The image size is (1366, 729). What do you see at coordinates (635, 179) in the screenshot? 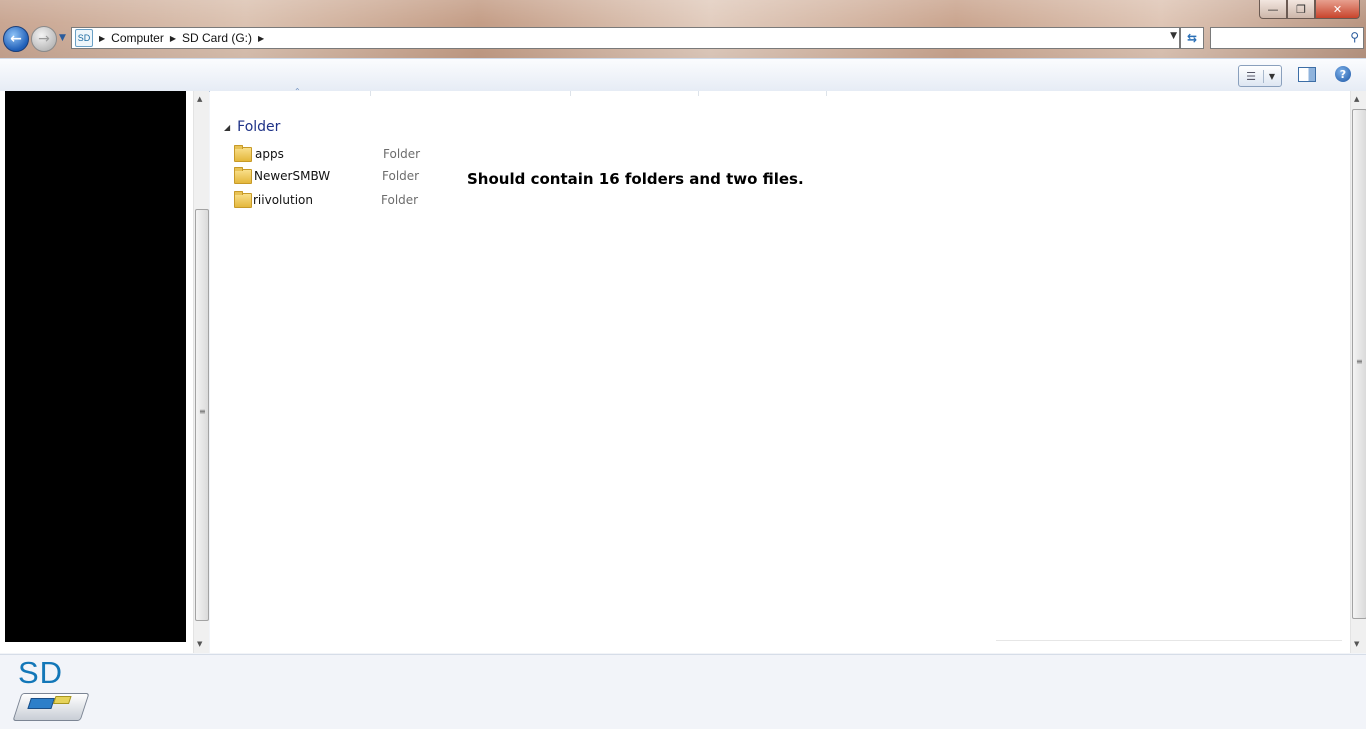
I see `annotation-text: Should contain 16 folders and two files.` at bounding box center [635, 179].